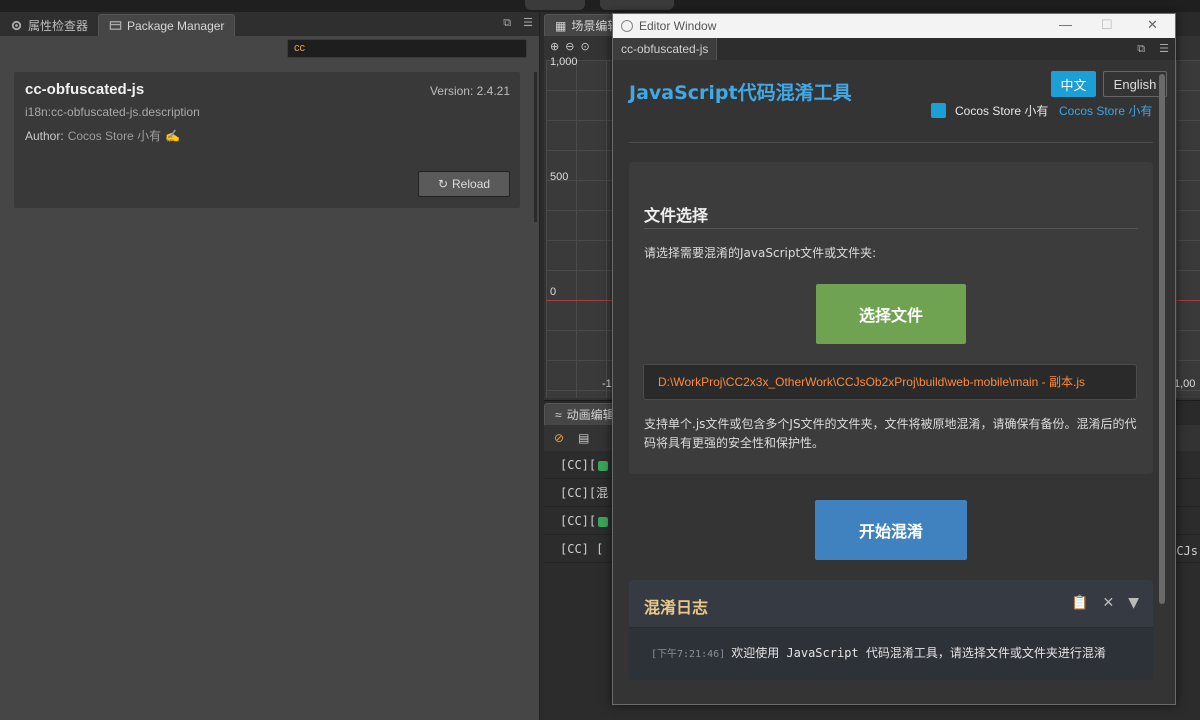 Image resolution: width=1200 pixels, height=720 pixels. I want to click on reload-button: ↻ Reload, so click(464, 184).